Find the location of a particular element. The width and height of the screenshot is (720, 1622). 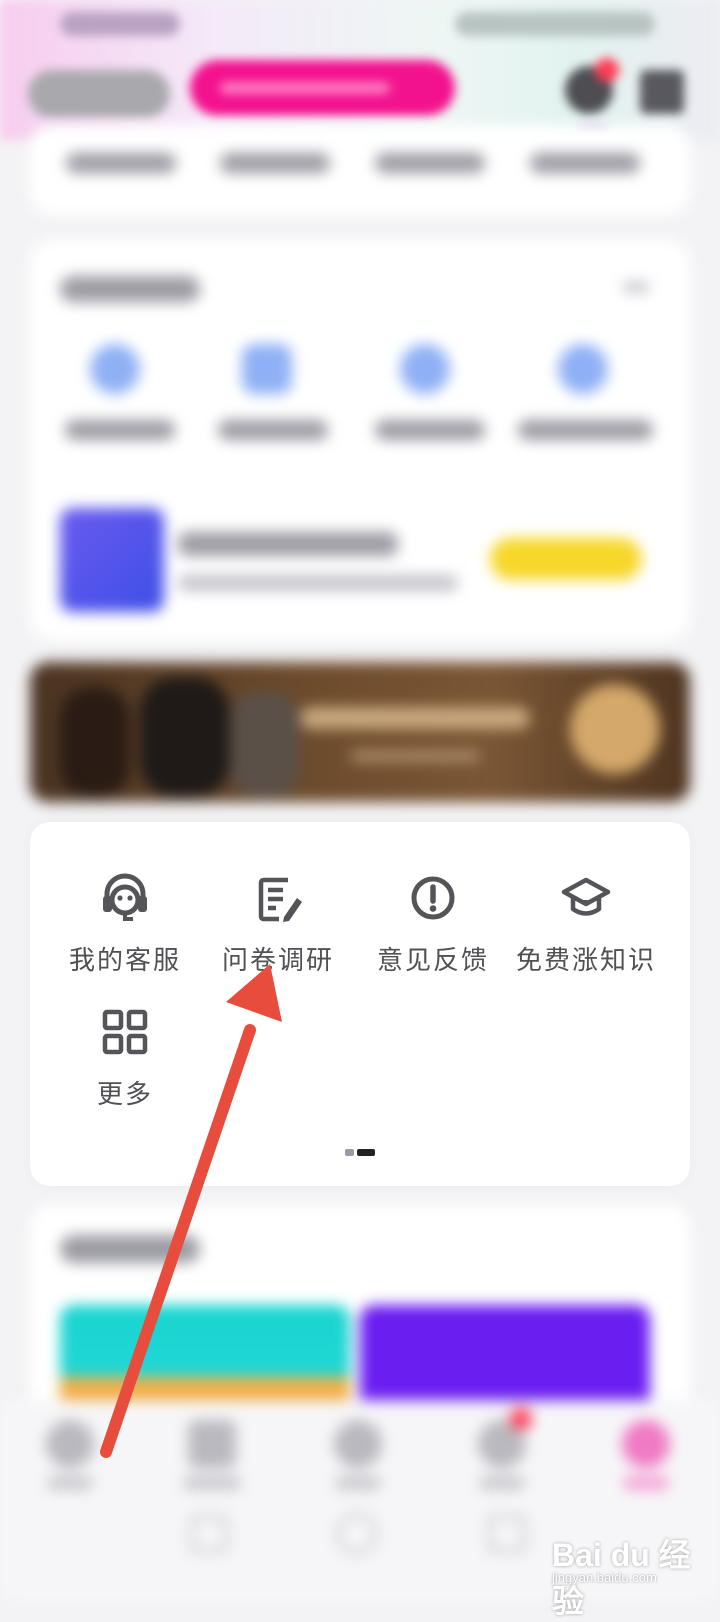

system-home-icon is located at coordinates (357, 1534).